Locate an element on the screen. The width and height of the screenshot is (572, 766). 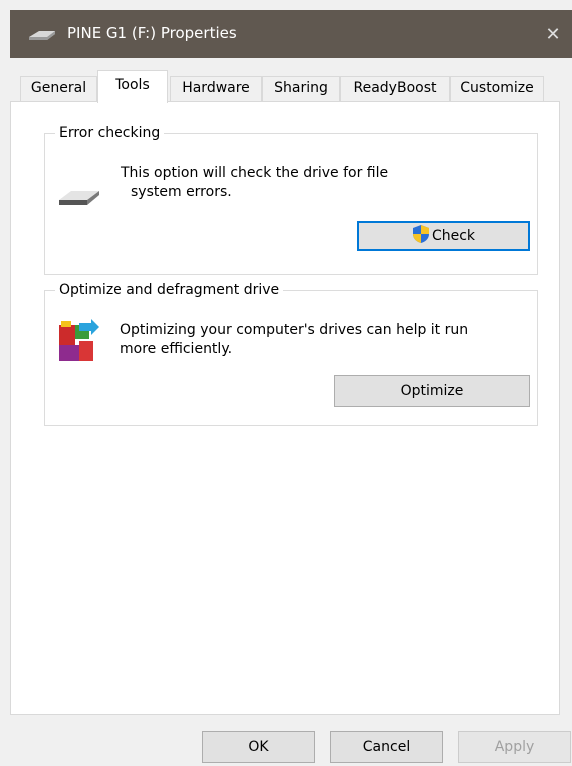
window-title: PINE G1 (F:) Properties is located at coordinates (152, 33).